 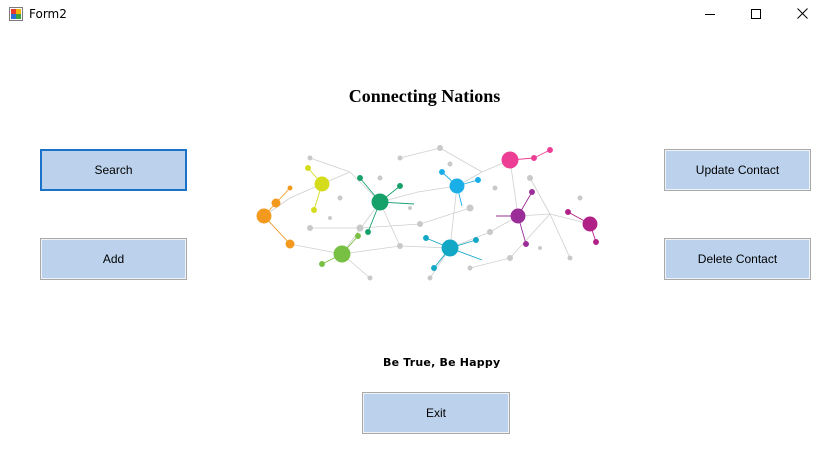 I want to click on close-icon, so click(x=802, y=15).